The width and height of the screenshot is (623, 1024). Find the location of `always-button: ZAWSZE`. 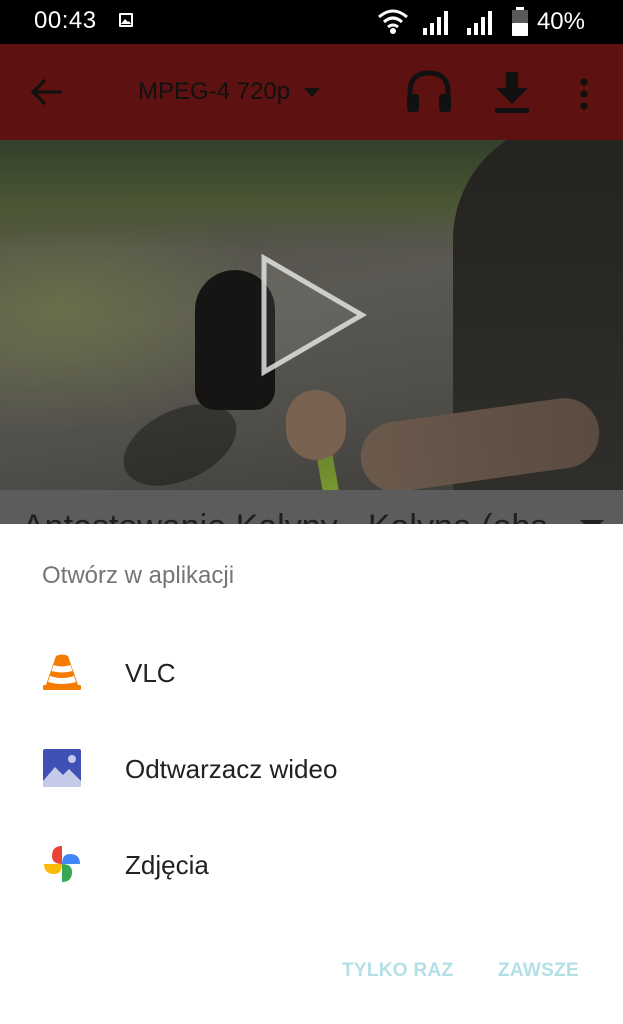

always-button: ZAWSZE is located at coordinates (538, 971).